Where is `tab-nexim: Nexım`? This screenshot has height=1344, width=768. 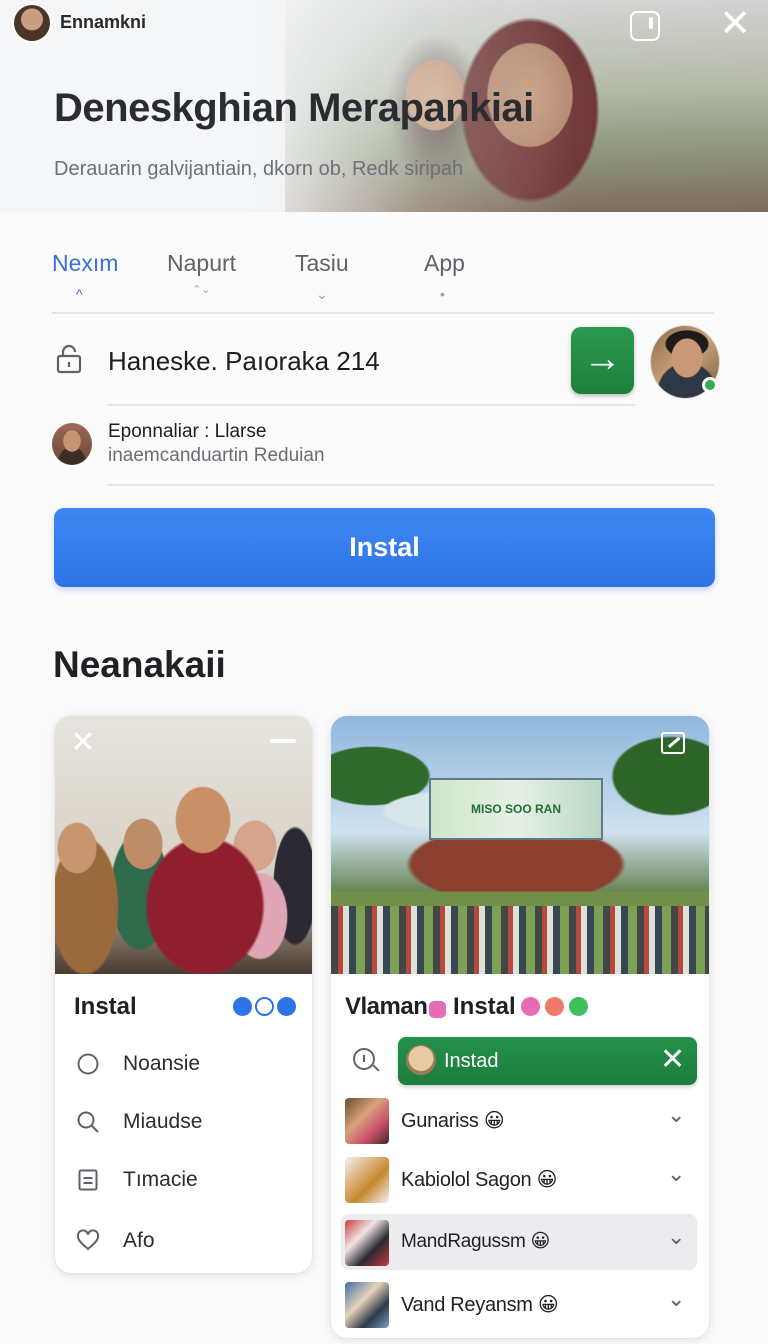
tab-nexim: Nexım is located at coordinates (85, 263).